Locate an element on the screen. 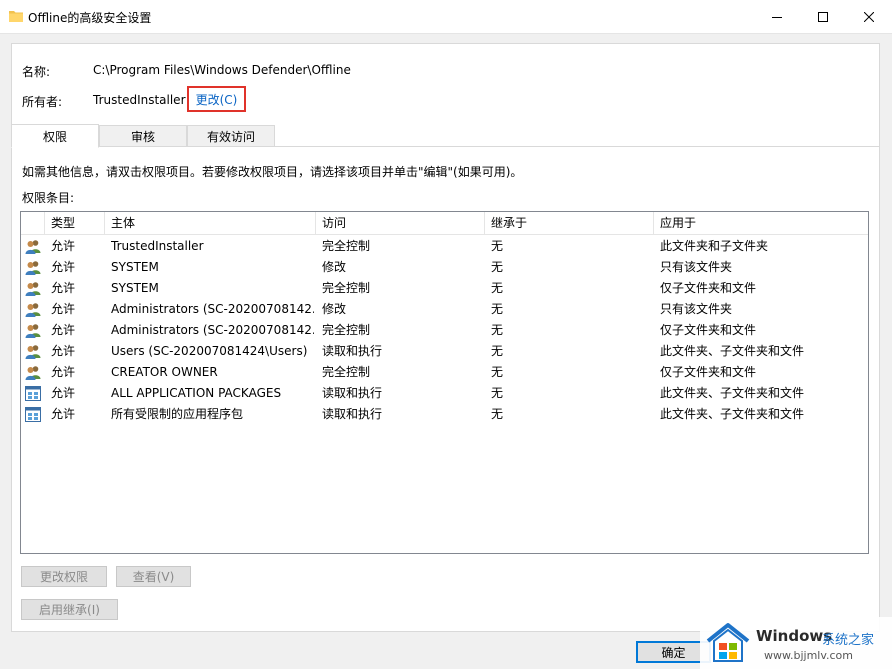 The height and width of the screenshot is (669, 892). entries-label: 权限条目: is located at coordinates (48, 198).